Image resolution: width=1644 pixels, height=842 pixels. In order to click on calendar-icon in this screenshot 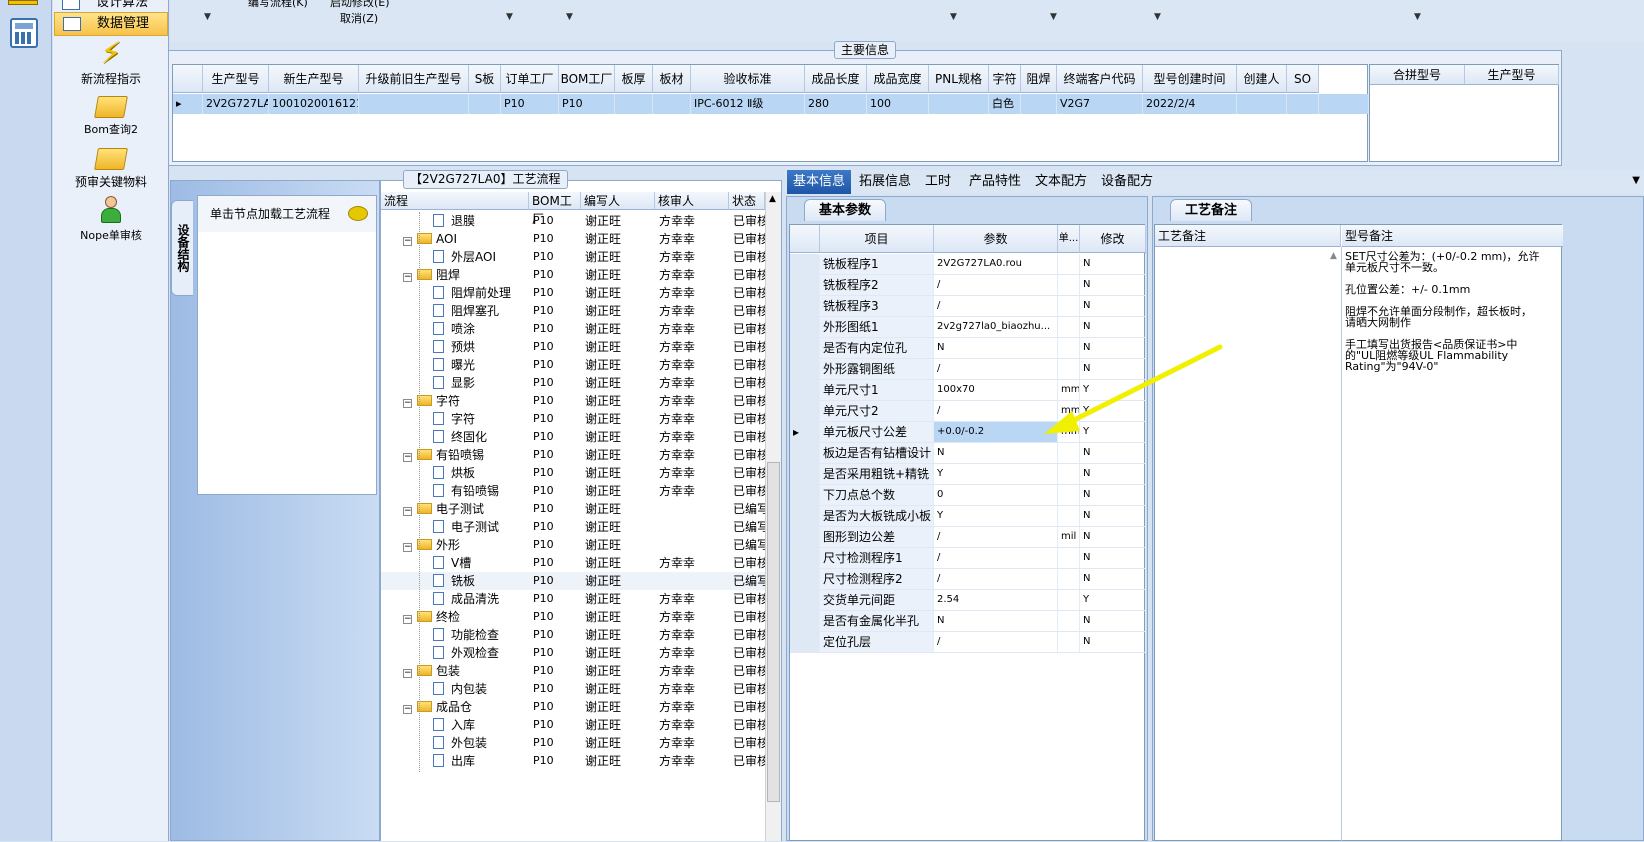, I will do `click(23, 2)`.